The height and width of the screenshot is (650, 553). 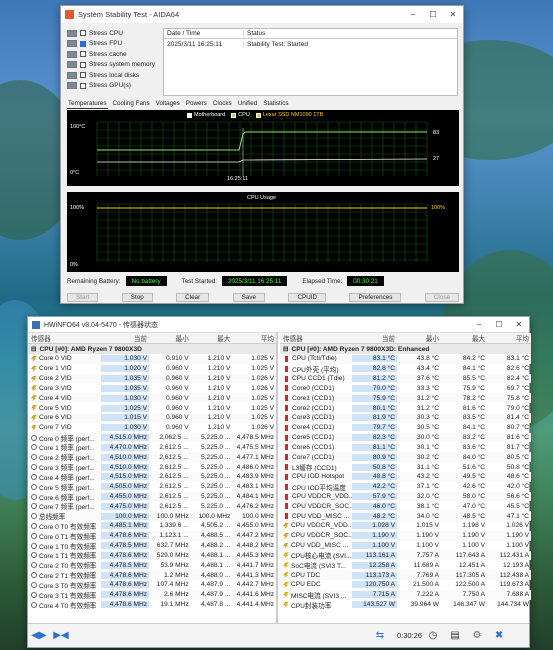 What do you see at coordinates (152, 398) in the screenshot?
I see `sensor-row: Core 4 VID 1.030 V 0.960 V 1.210 V 1.025 V` at bounding box center [152, 398].